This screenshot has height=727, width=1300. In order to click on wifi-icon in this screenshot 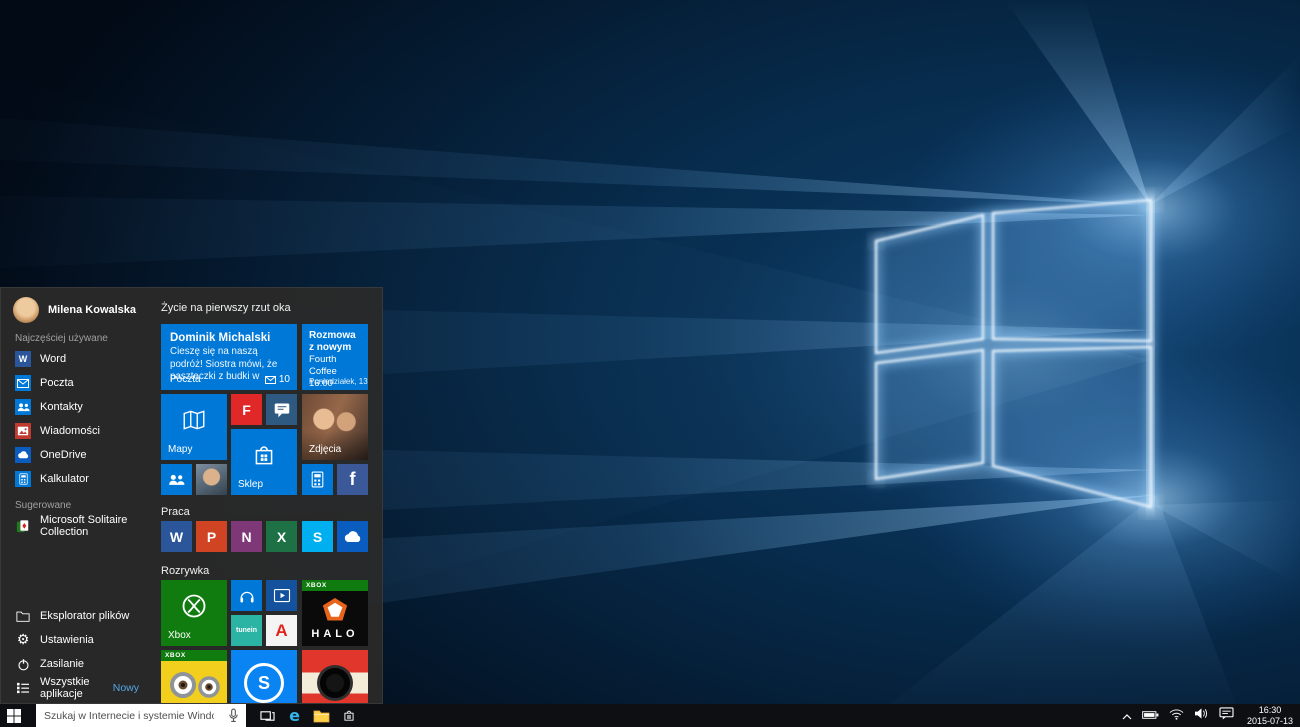, I will do `click(1176, 714)`.